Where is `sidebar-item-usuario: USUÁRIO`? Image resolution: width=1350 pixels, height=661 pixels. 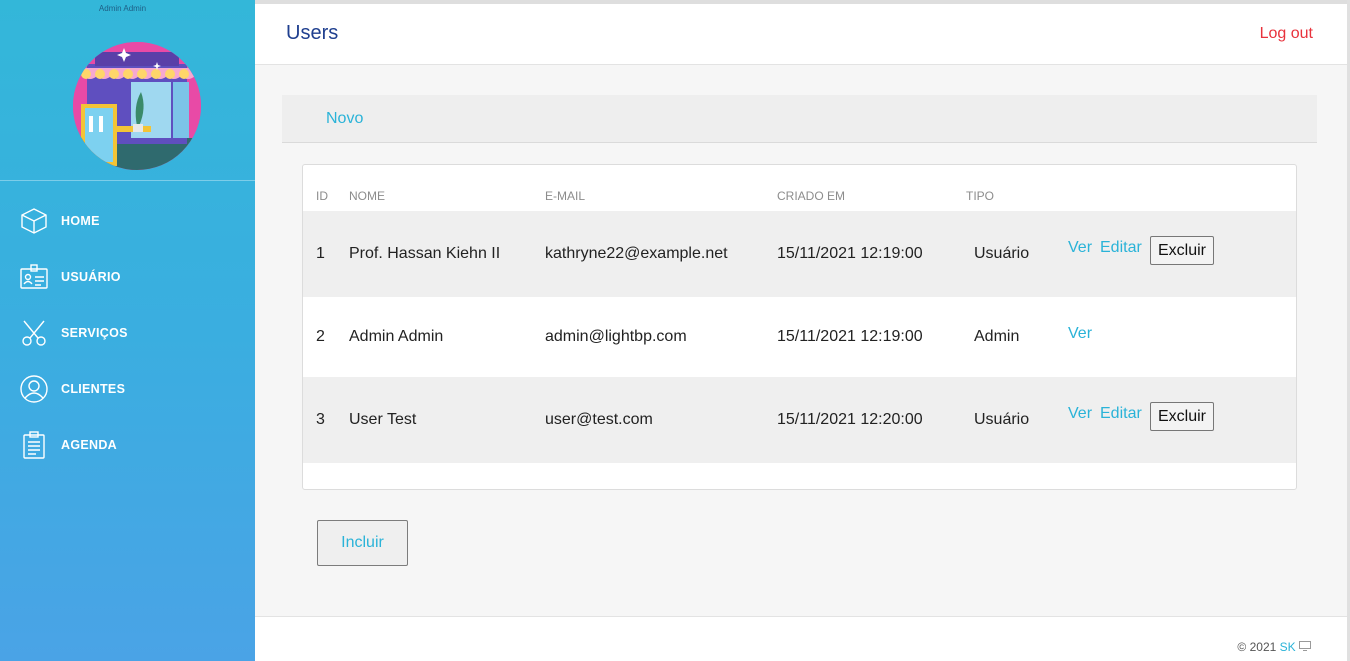 sidebar-item-usuario: USUÁRIO is located at coordinates (127, 277).